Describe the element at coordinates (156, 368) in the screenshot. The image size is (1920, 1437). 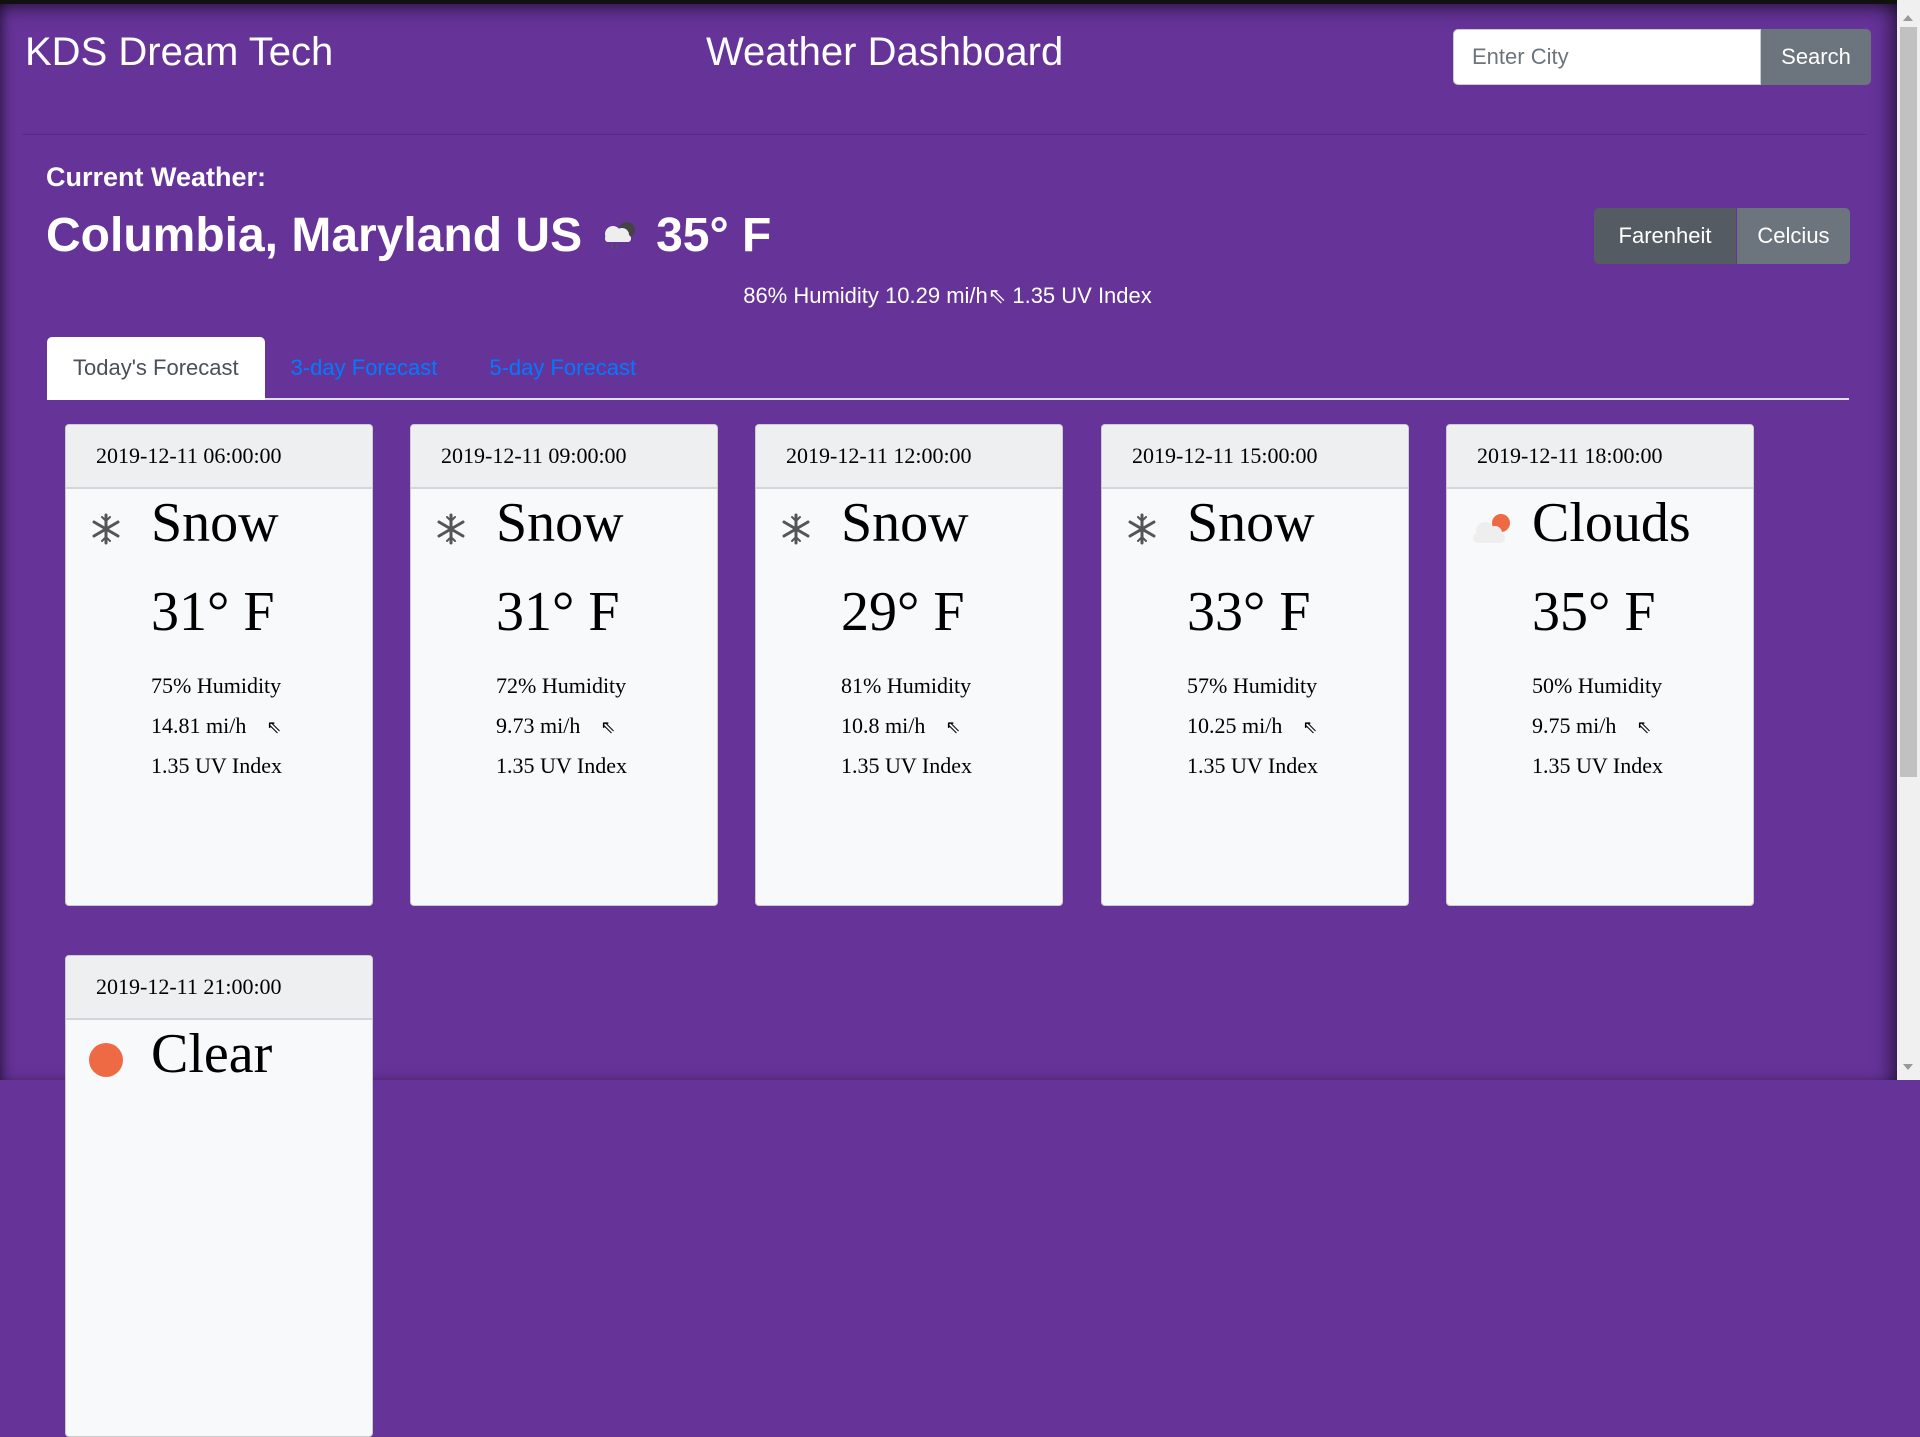
I see `tab-today: Today's Forecast` at that location.